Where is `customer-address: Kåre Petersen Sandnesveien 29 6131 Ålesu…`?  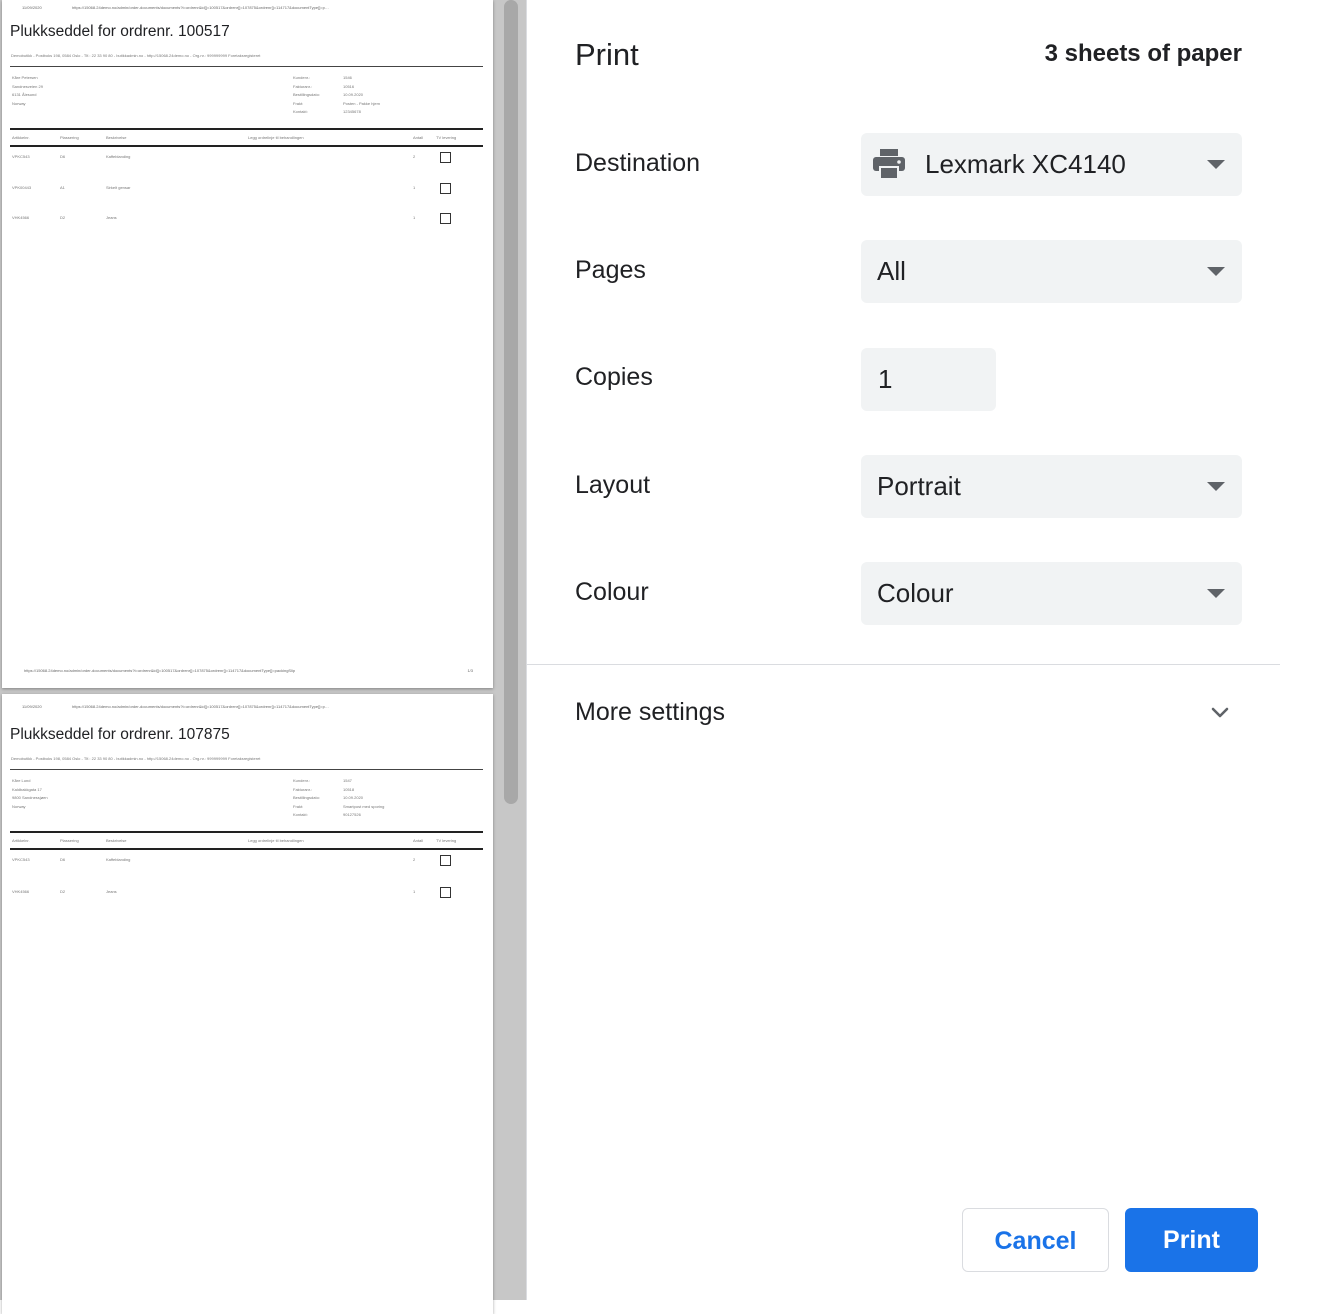
customer-address: Kåre Petersen Sandnesveien 29 6131 Ålesu… is located at coordinates (27, 91).